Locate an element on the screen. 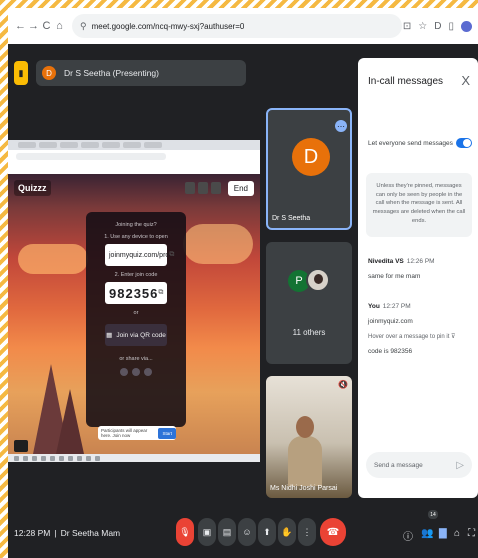  allow-messages-row: Let everyone send messages is located at coordinates (420, 143).